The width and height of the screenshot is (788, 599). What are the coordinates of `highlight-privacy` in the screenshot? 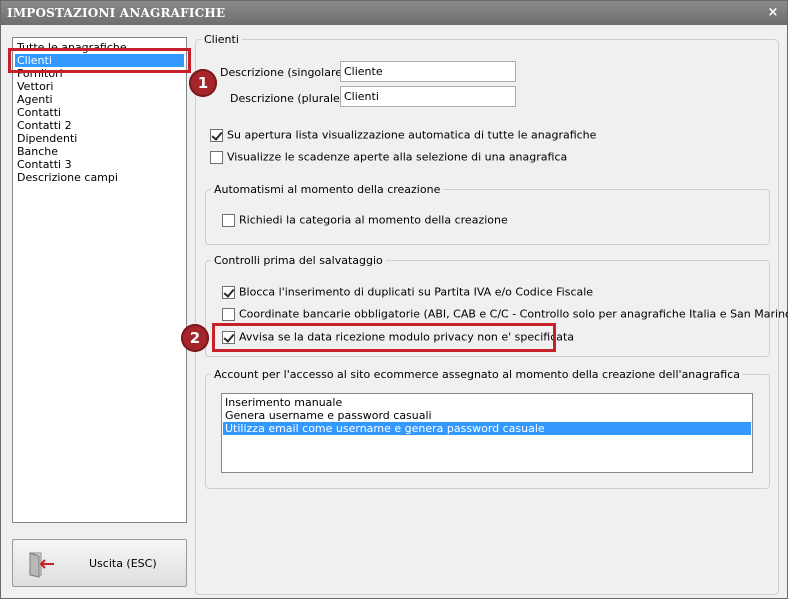 It's located at (384, 337).